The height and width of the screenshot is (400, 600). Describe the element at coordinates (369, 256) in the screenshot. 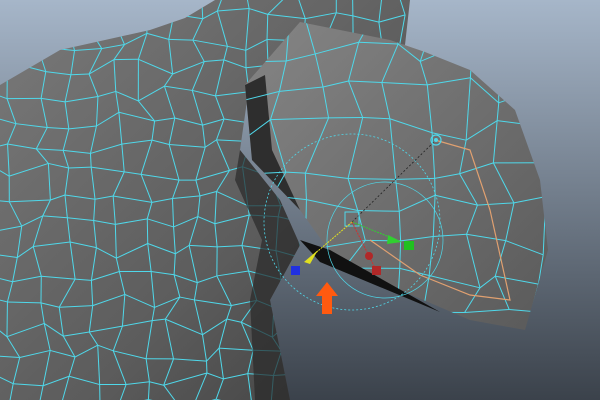

I see `x-axis-cone` at that location.